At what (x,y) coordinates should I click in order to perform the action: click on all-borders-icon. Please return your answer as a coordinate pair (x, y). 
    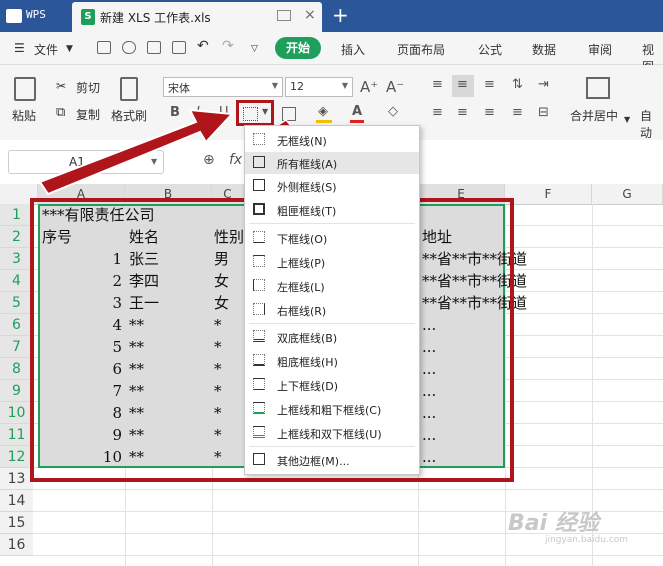
    Looking at the image, I should click on (259, 162).